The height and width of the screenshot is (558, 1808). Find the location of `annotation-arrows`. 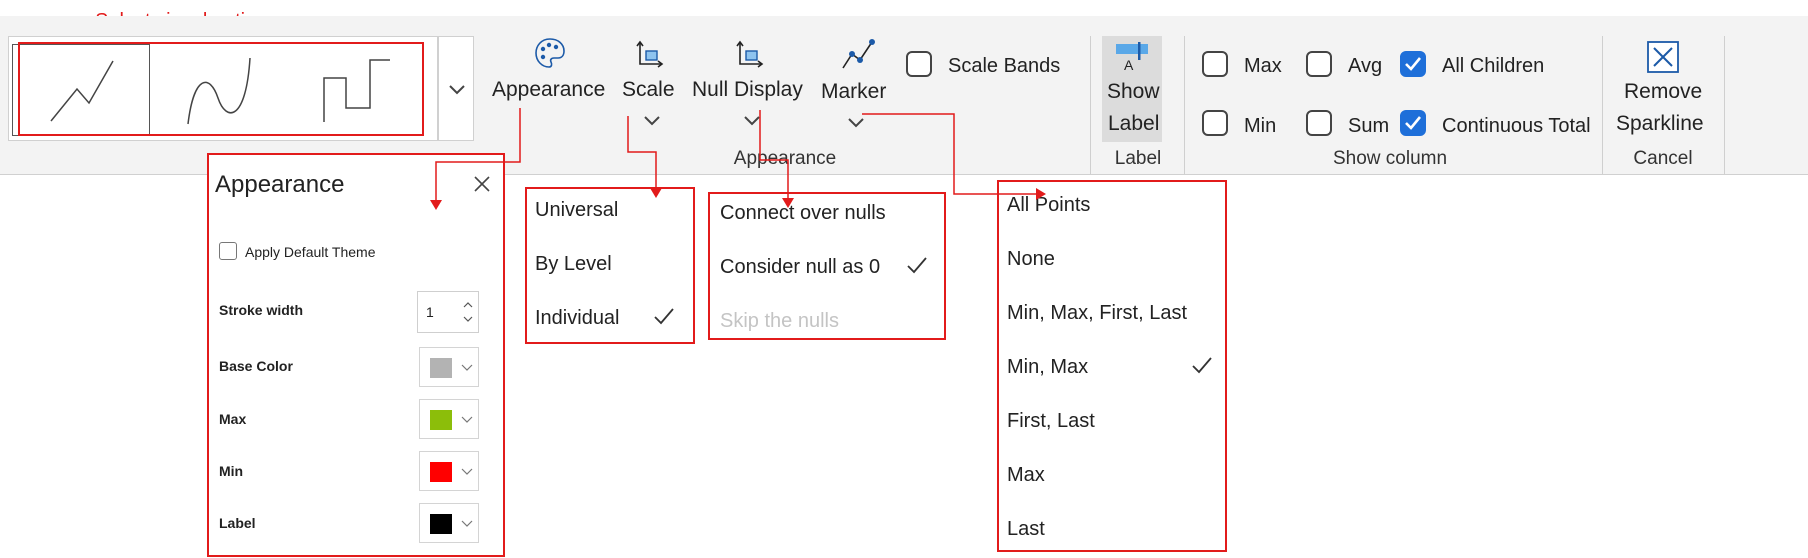

annotation-arrows is located at coordinates (738, 159).